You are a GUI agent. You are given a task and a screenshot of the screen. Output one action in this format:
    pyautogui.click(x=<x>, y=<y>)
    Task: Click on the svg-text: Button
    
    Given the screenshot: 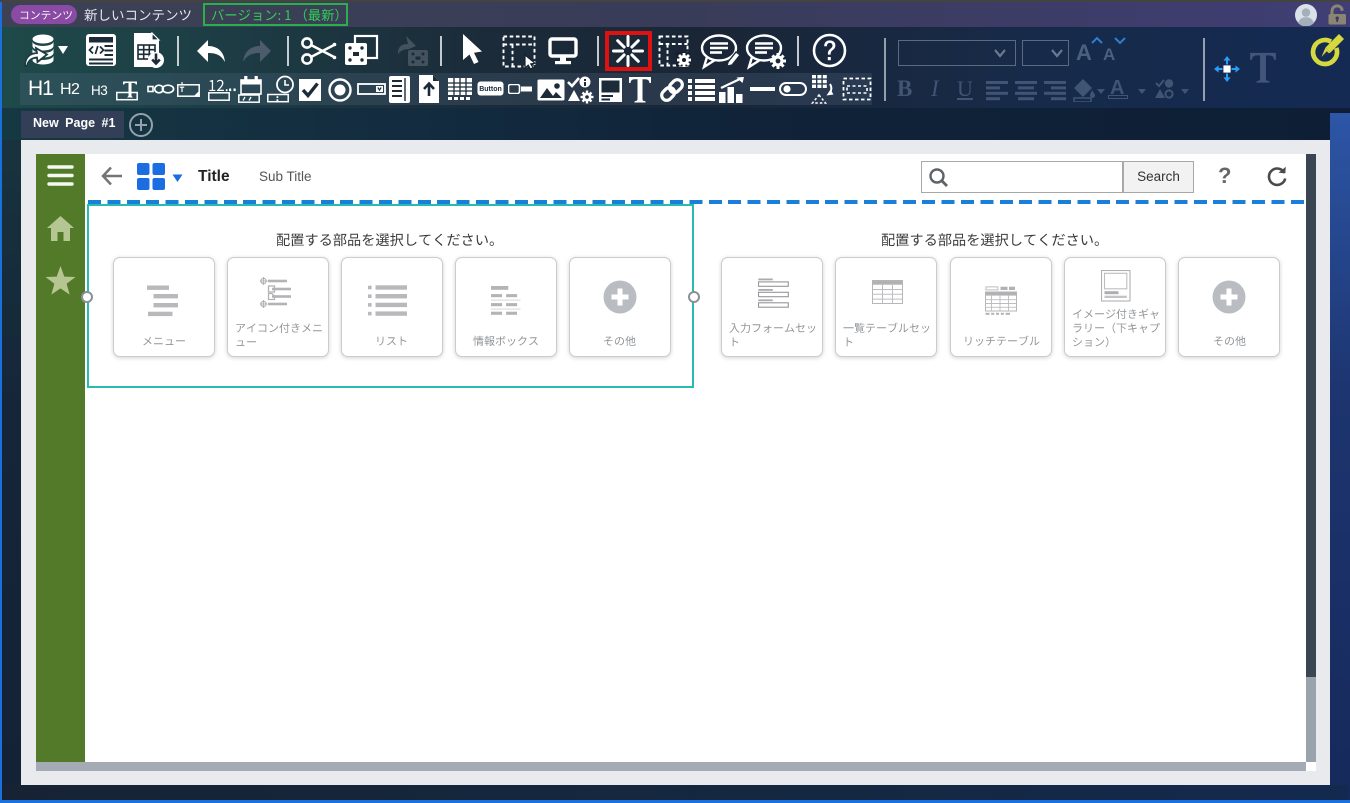 What is the action you would take?
    pyautogui.click(x=490, y=89)
    